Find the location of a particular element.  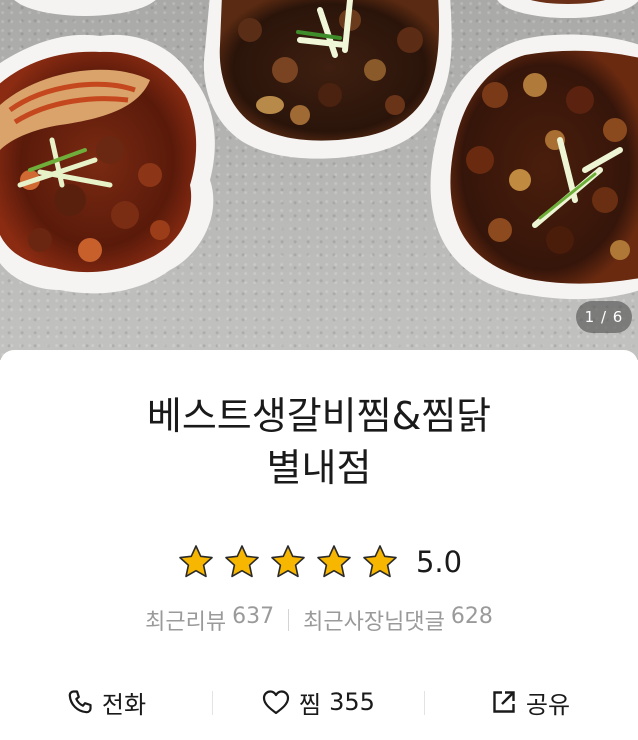

recent-reviews-count: 637 is located at coordinates (253, 616).